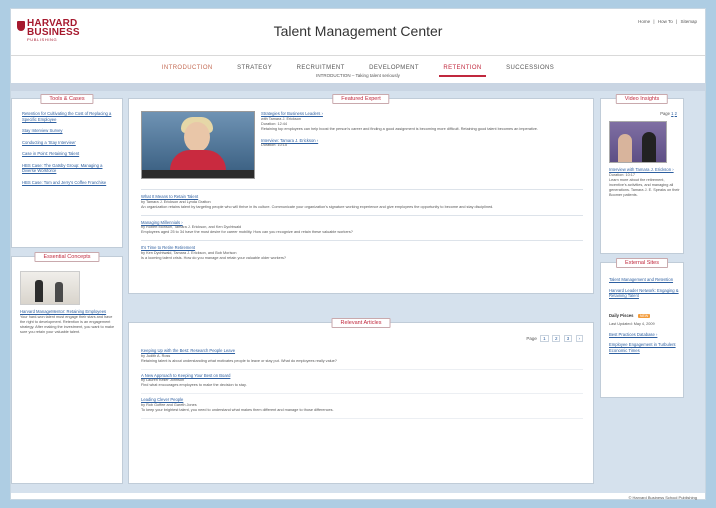 This screenshot has width=716, height=508. I want to click on pagination: Page 1 2 3 ›, so click(554, 338).